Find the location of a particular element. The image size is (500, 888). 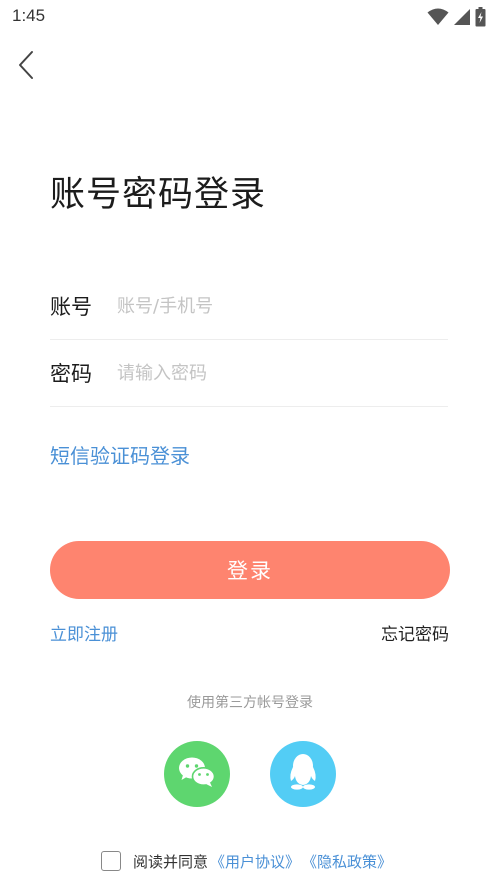

back-button is located at coordinates (26, 67).